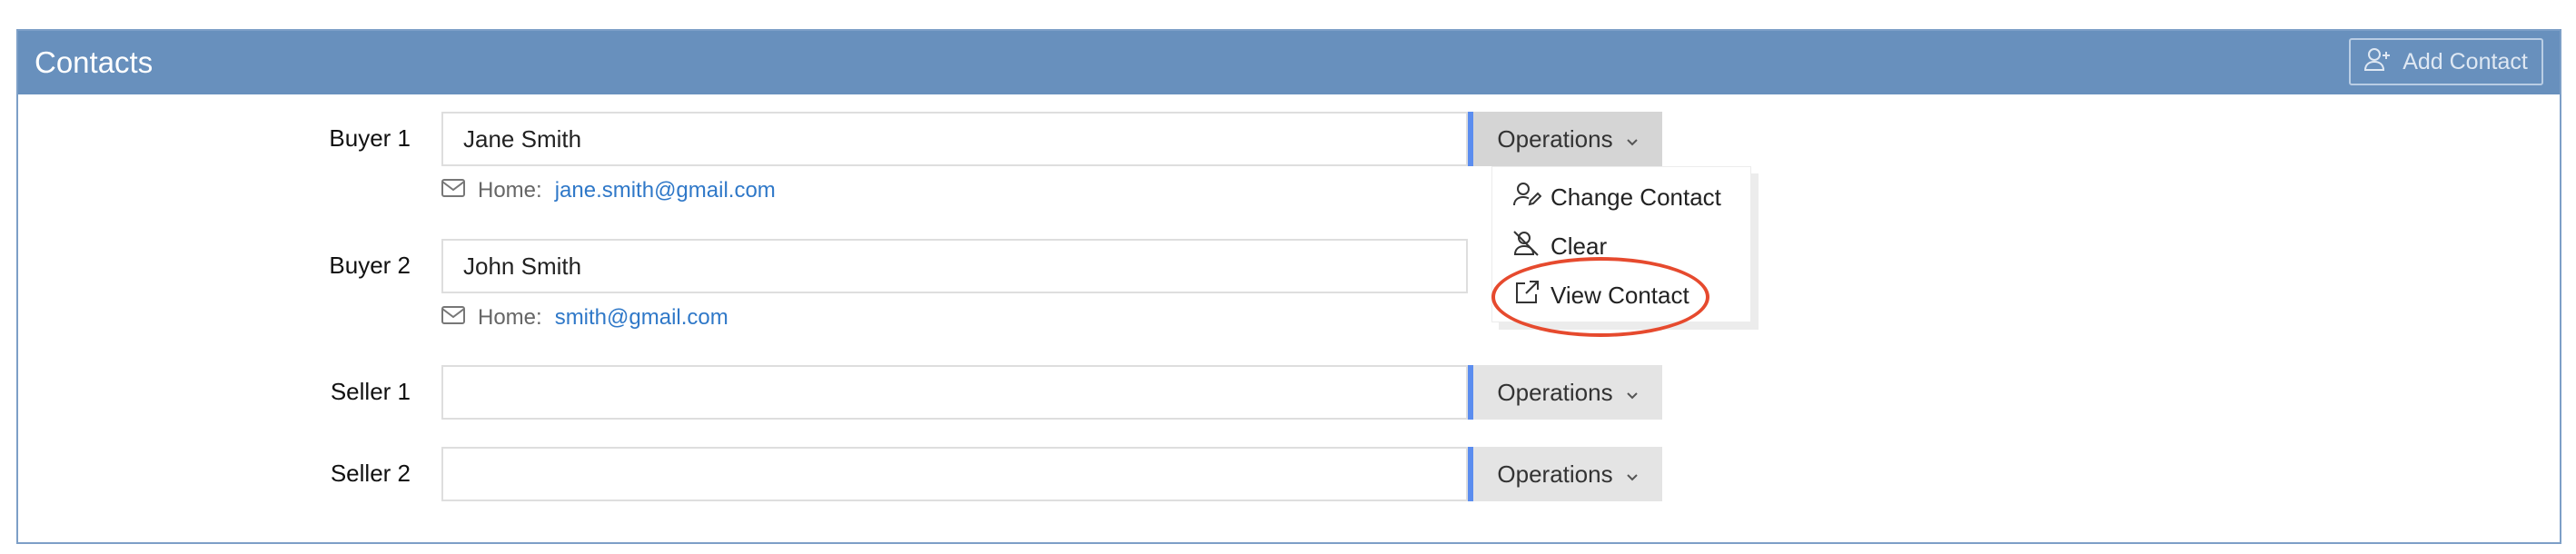  What do you see at coordinates (1579, 246) in the screenshot?
I see `menu-item-label: Clear` at bounding box center [1579, 246].